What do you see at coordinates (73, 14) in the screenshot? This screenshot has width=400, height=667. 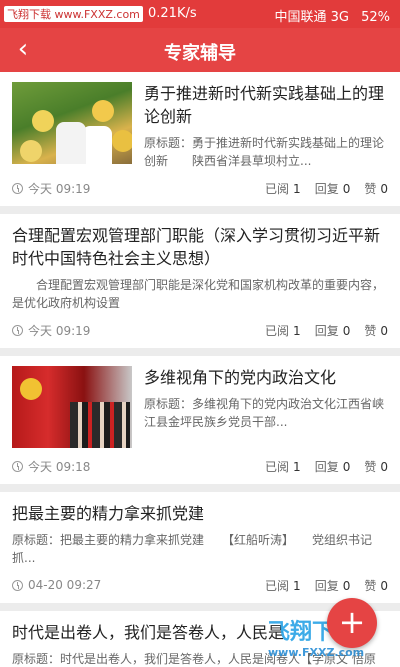 I see `status-watermark: 飞翔下载 www.FXXZ.com` at bounding box center [73, 14].